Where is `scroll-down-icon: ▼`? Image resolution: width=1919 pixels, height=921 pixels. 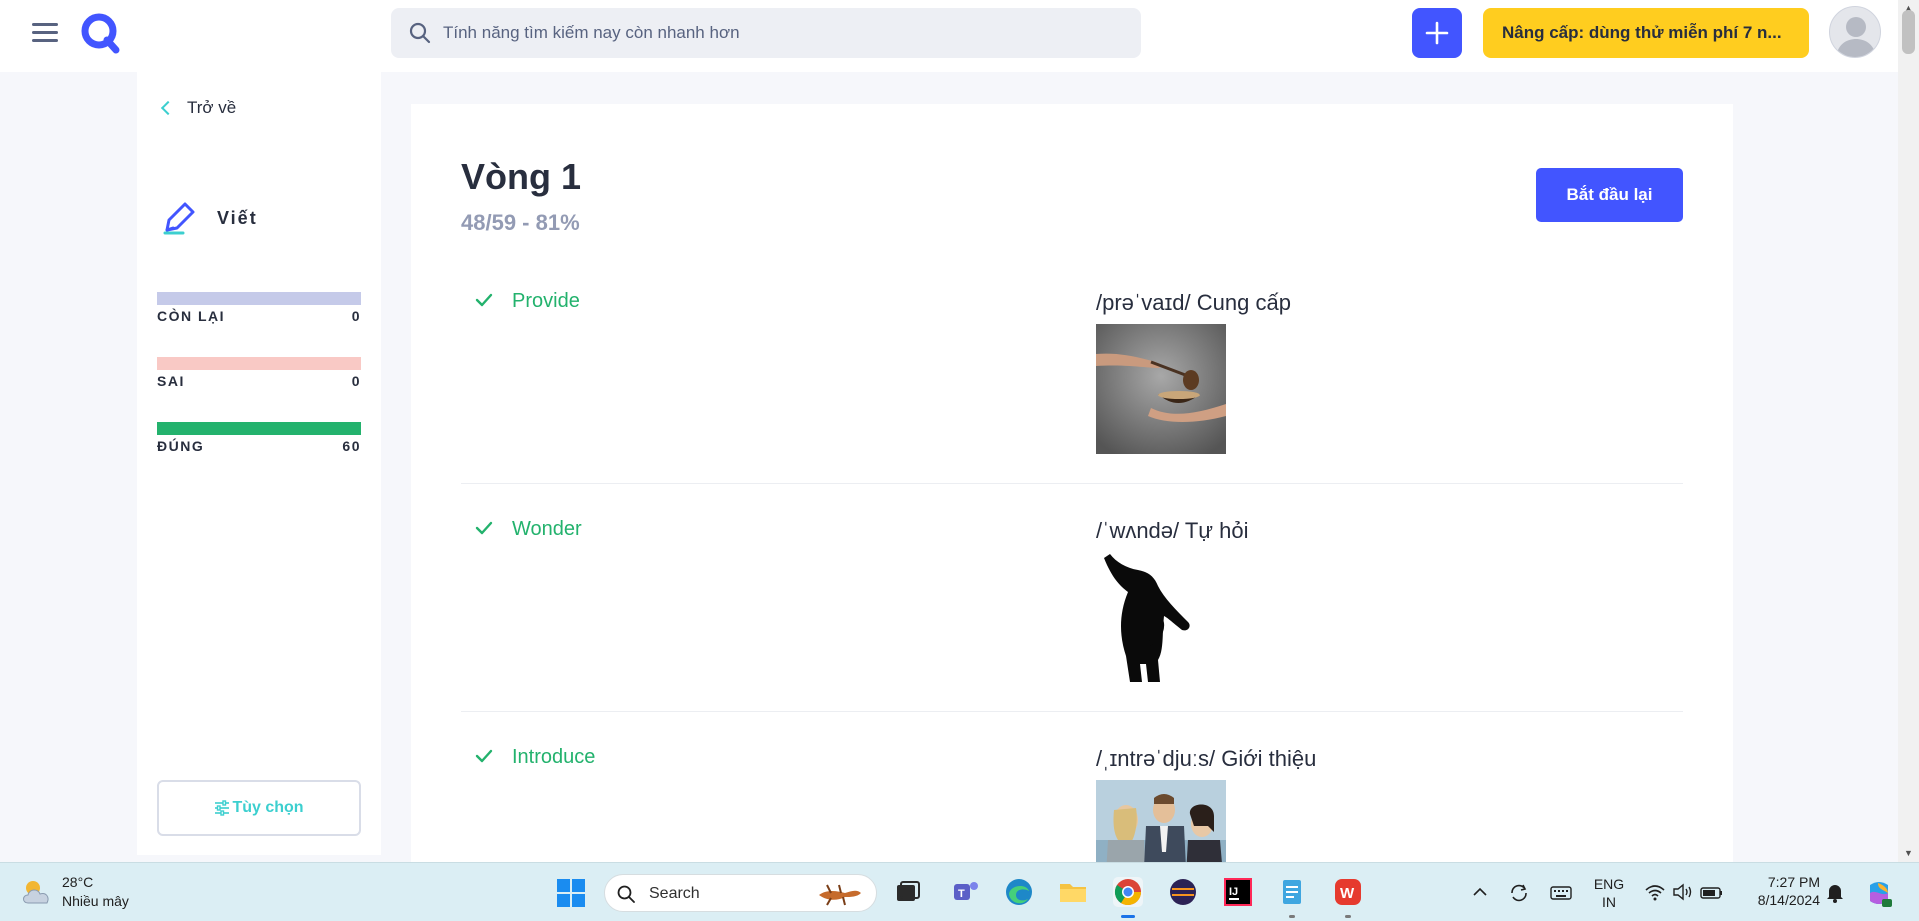 scroll-down-icon: ▼ is located at coordinates (1908, 853).